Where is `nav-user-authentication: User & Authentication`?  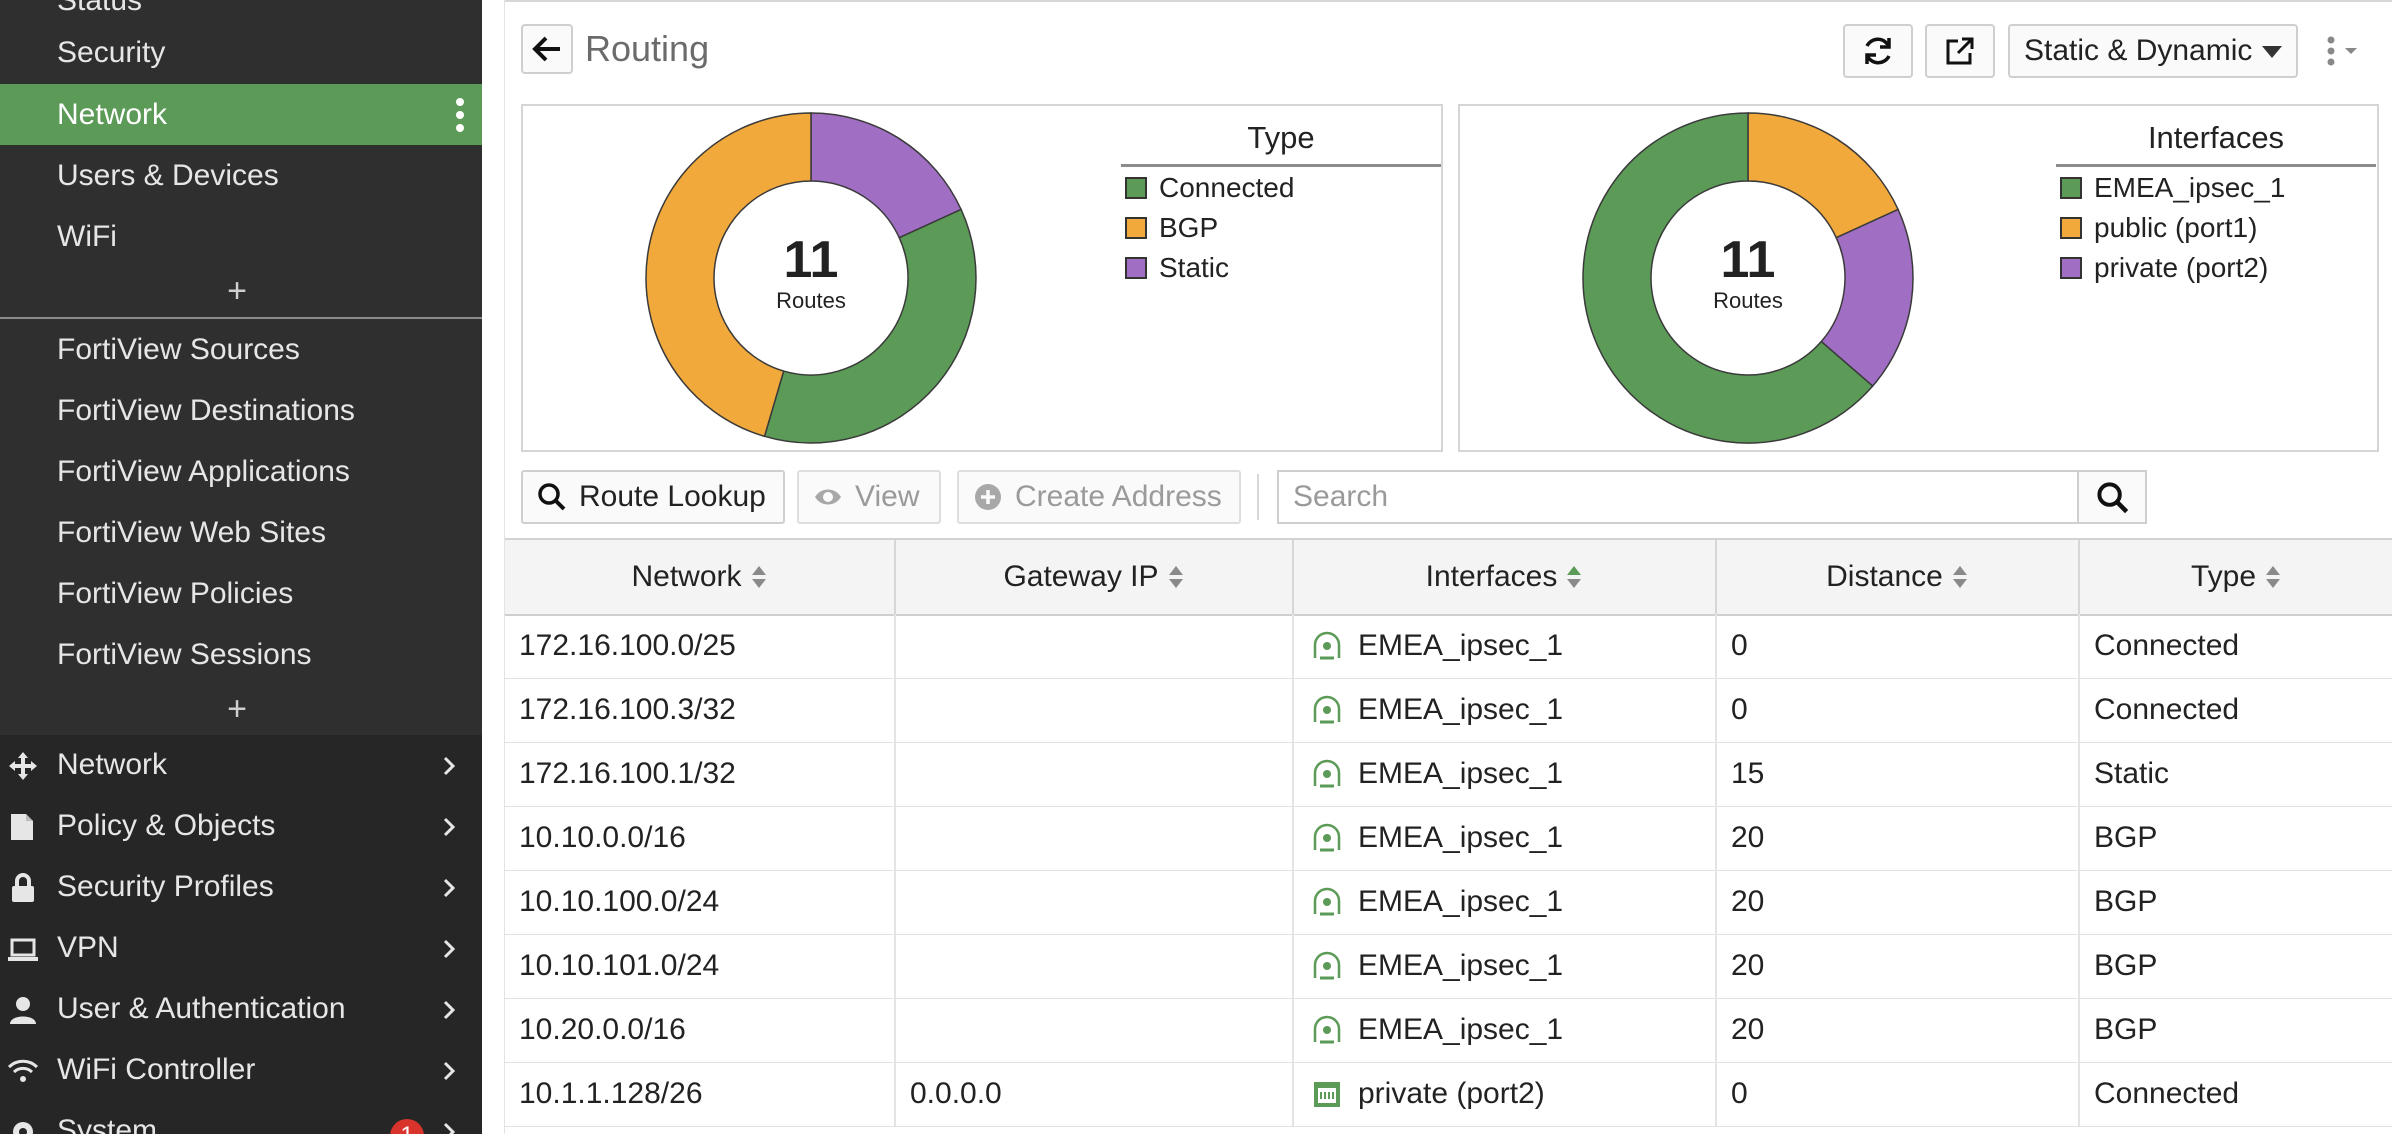 nav-user-authentication: User & Authentication is located at coordinates (241, 1009).